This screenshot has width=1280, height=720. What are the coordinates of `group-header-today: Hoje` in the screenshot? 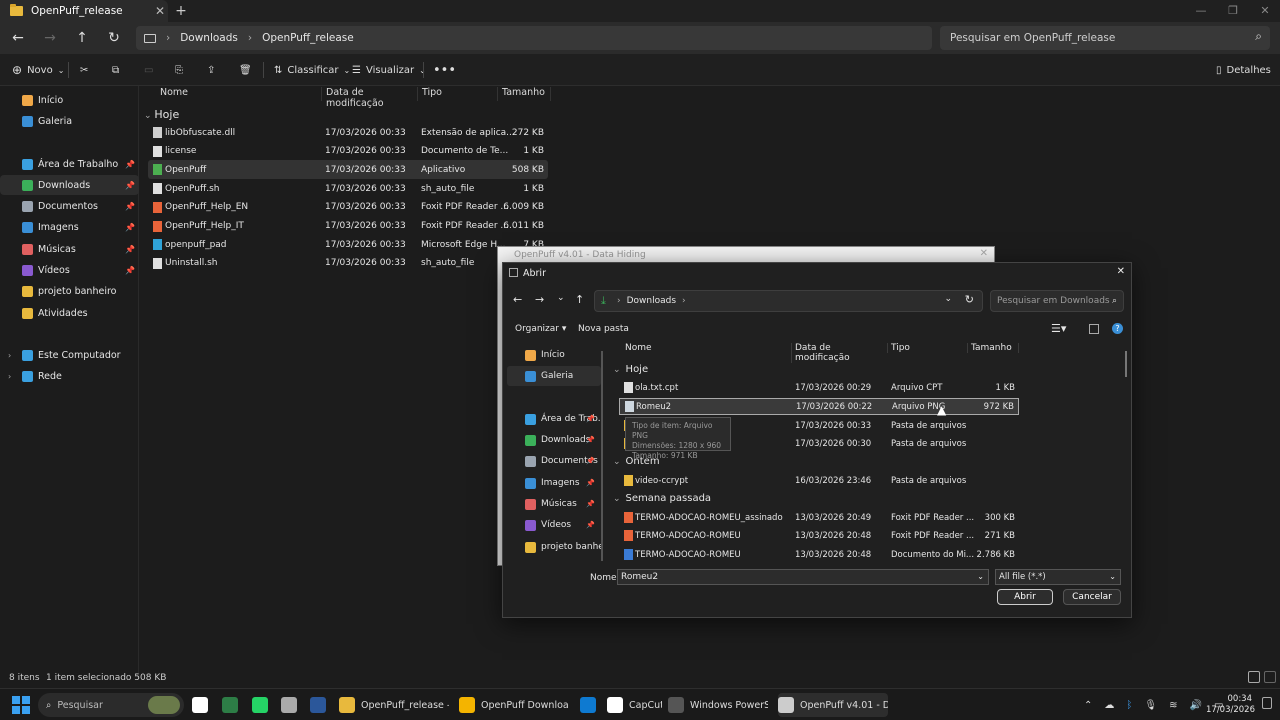 It's located at (631, 369).